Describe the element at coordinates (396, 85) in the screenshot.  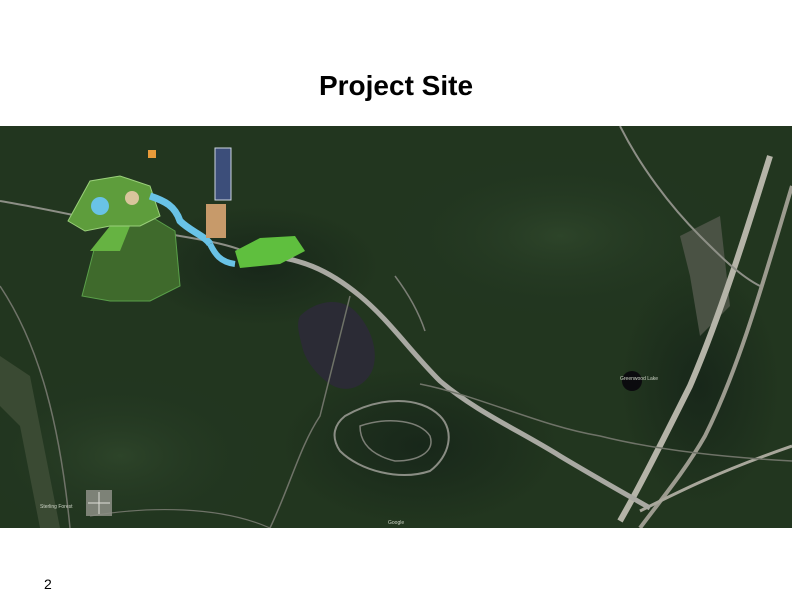
I see `page-title: Project Site` at that location.